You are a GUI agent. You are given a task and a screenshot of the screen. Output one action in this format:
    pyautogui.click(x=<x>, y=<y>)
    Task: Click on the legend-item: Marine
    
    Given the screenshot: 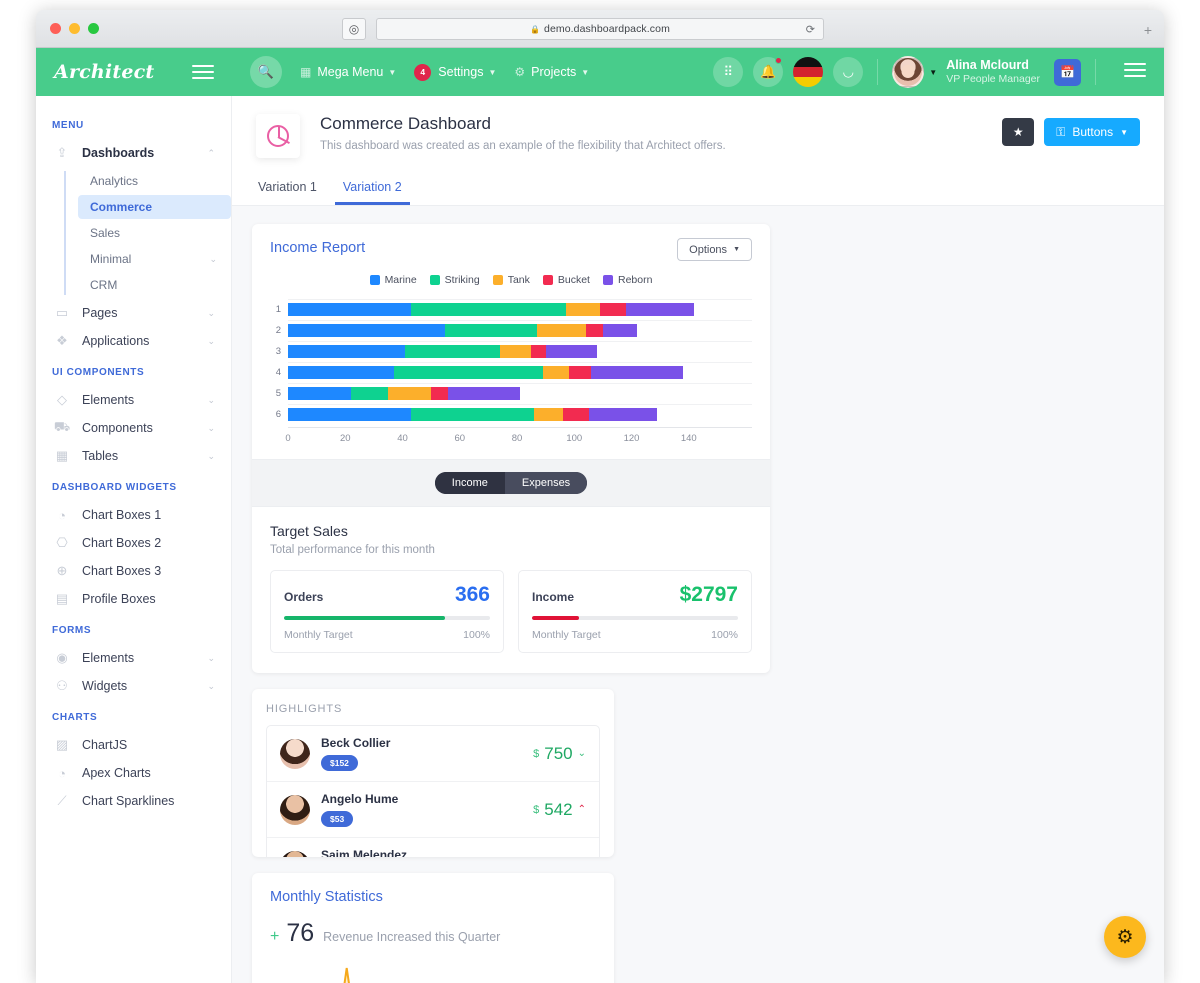 What is the action you would take?
    pyautogui.click(x=393, y=280)
    